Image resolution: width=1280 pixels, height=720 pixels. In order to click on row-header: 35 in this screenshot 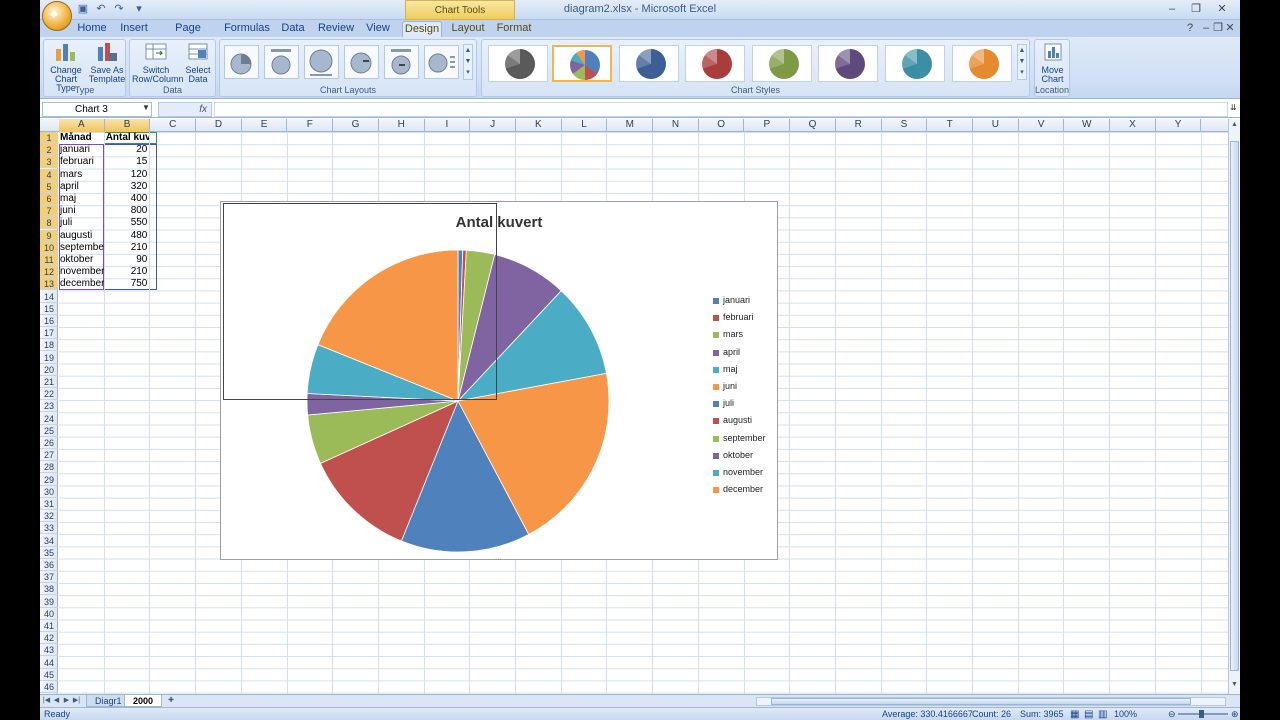, I will do `click(49, 553)`.